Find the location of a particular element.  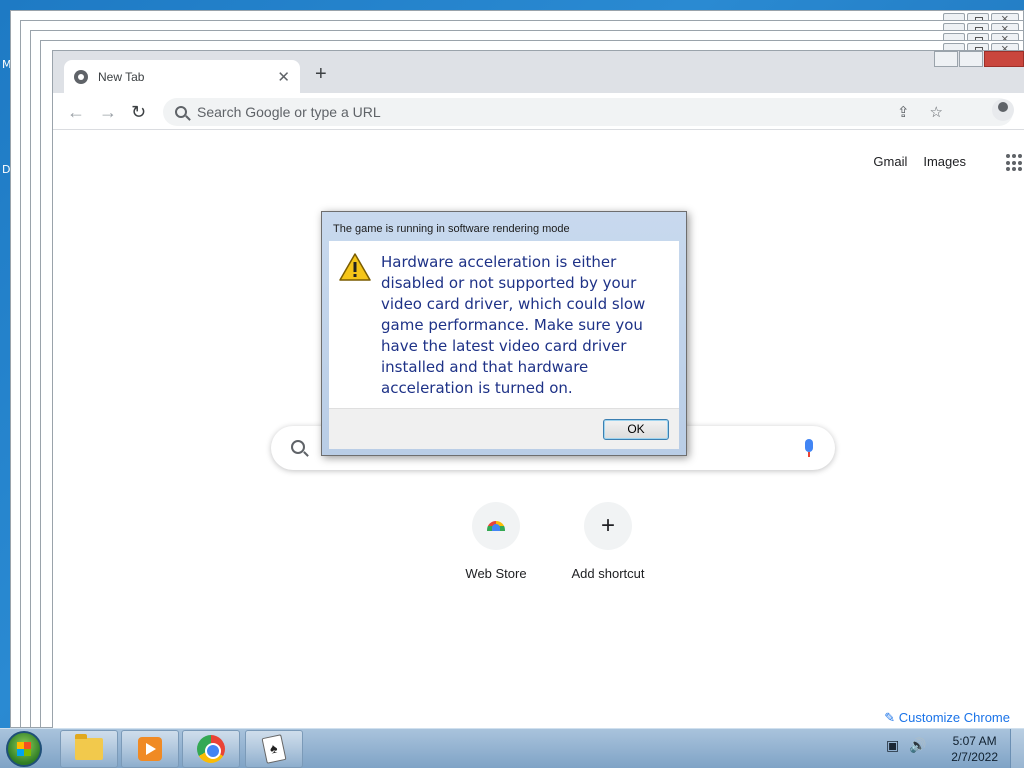

tab-strip: New Tab ✕ + is located at coordinates (538, 72).